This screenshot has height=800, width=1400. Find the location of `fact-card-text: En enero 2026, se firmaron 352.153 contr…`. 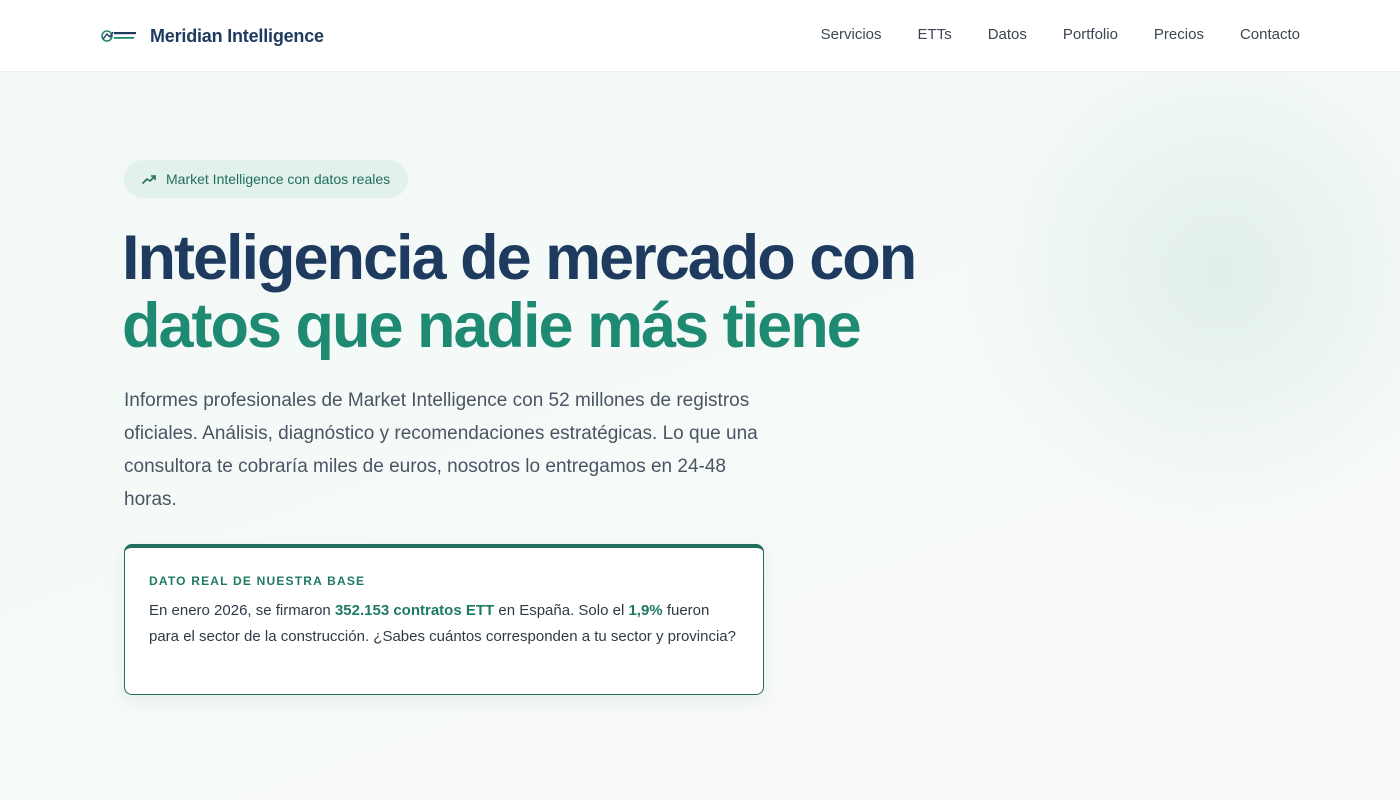

fact-card-text: En enero 2026, se firmaron 352.153 contr… is located at coordinates (444, 624).